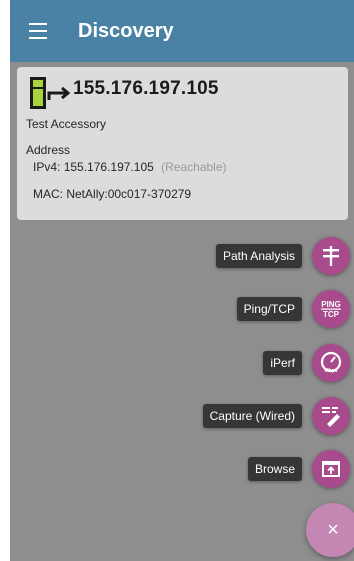  I want to click on ipv4-value: 155.176.197.105, so click(108, 167).